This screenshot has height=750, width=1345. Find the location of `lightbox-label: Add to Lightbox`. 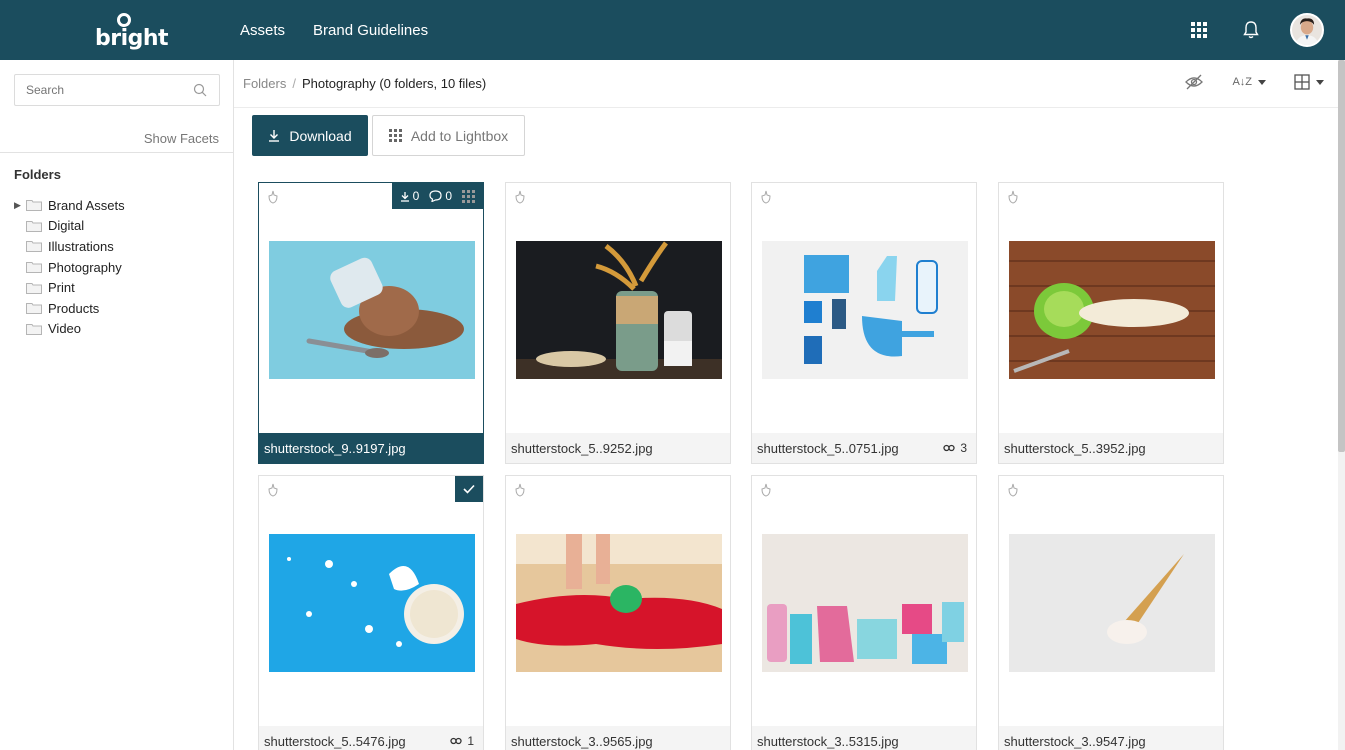

lightbox-label: Add to Lightbox is located at coordinates (459, 135).